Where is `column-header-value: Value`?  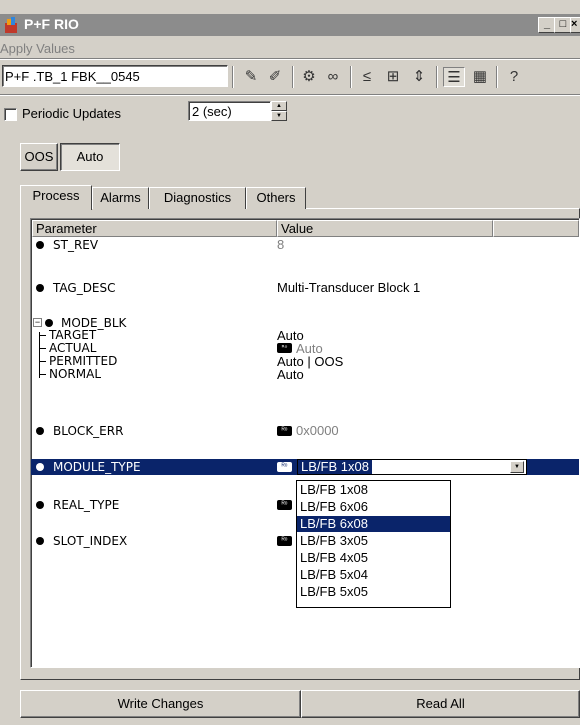 column-header-value: Value is located at coordinates (385, 228).